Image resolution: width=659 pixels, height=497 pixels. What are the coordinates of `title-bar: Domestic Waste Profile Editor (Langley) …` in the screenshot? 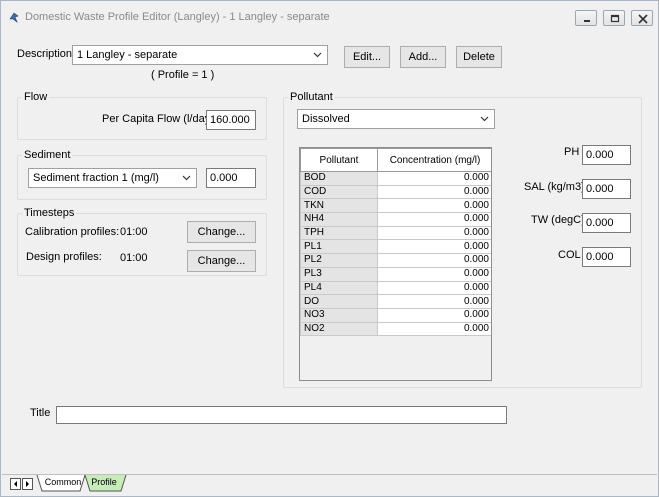 It's located at (329, 17).